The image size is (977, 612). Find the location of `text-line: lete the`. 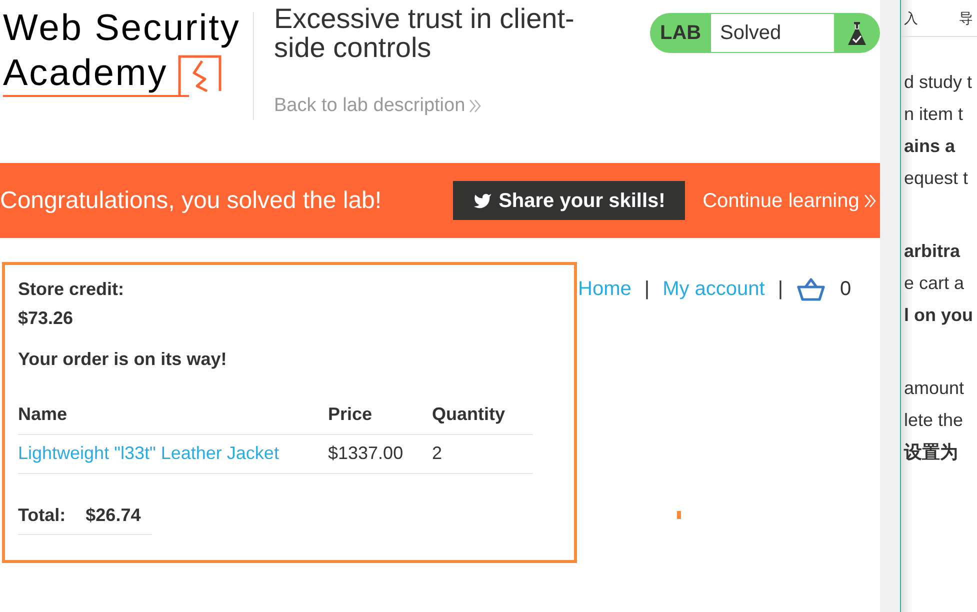

text-line: lete the is located at coordinates (934, 420).